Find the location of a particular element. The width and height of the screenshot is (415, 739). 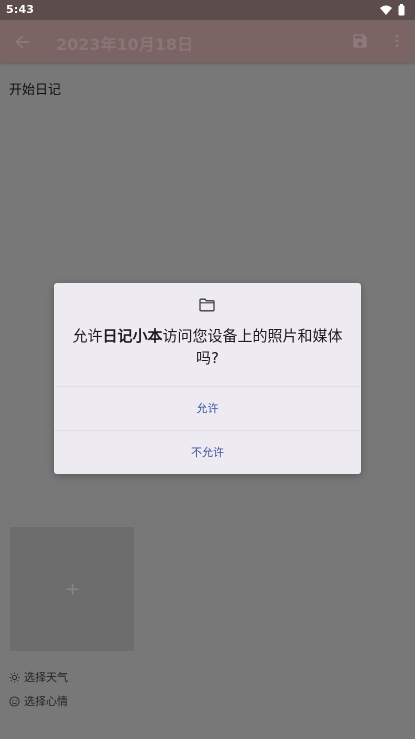

dialog-msg-suffix: 访问您设备上的照片和媒体吗? is located at coordinates (252, 347).